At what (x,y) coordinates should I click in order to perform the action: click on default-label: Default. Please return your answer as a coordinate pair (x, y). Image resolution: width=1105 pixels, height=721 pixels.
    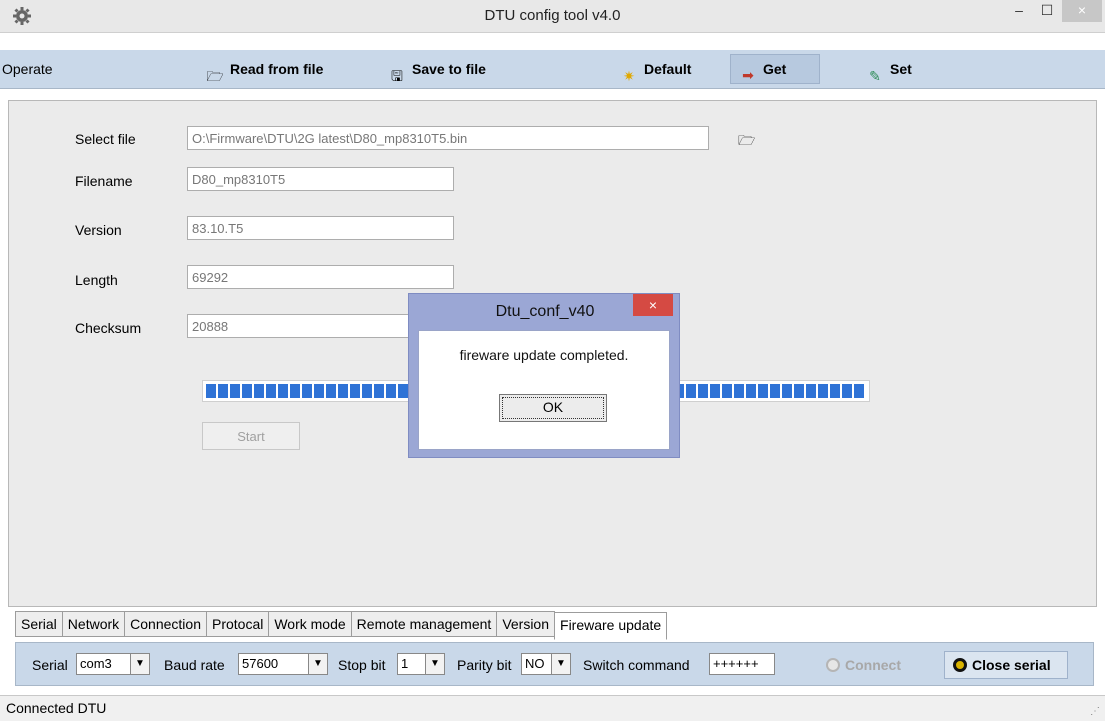
    Looking at the image, I should click on (668, 69).